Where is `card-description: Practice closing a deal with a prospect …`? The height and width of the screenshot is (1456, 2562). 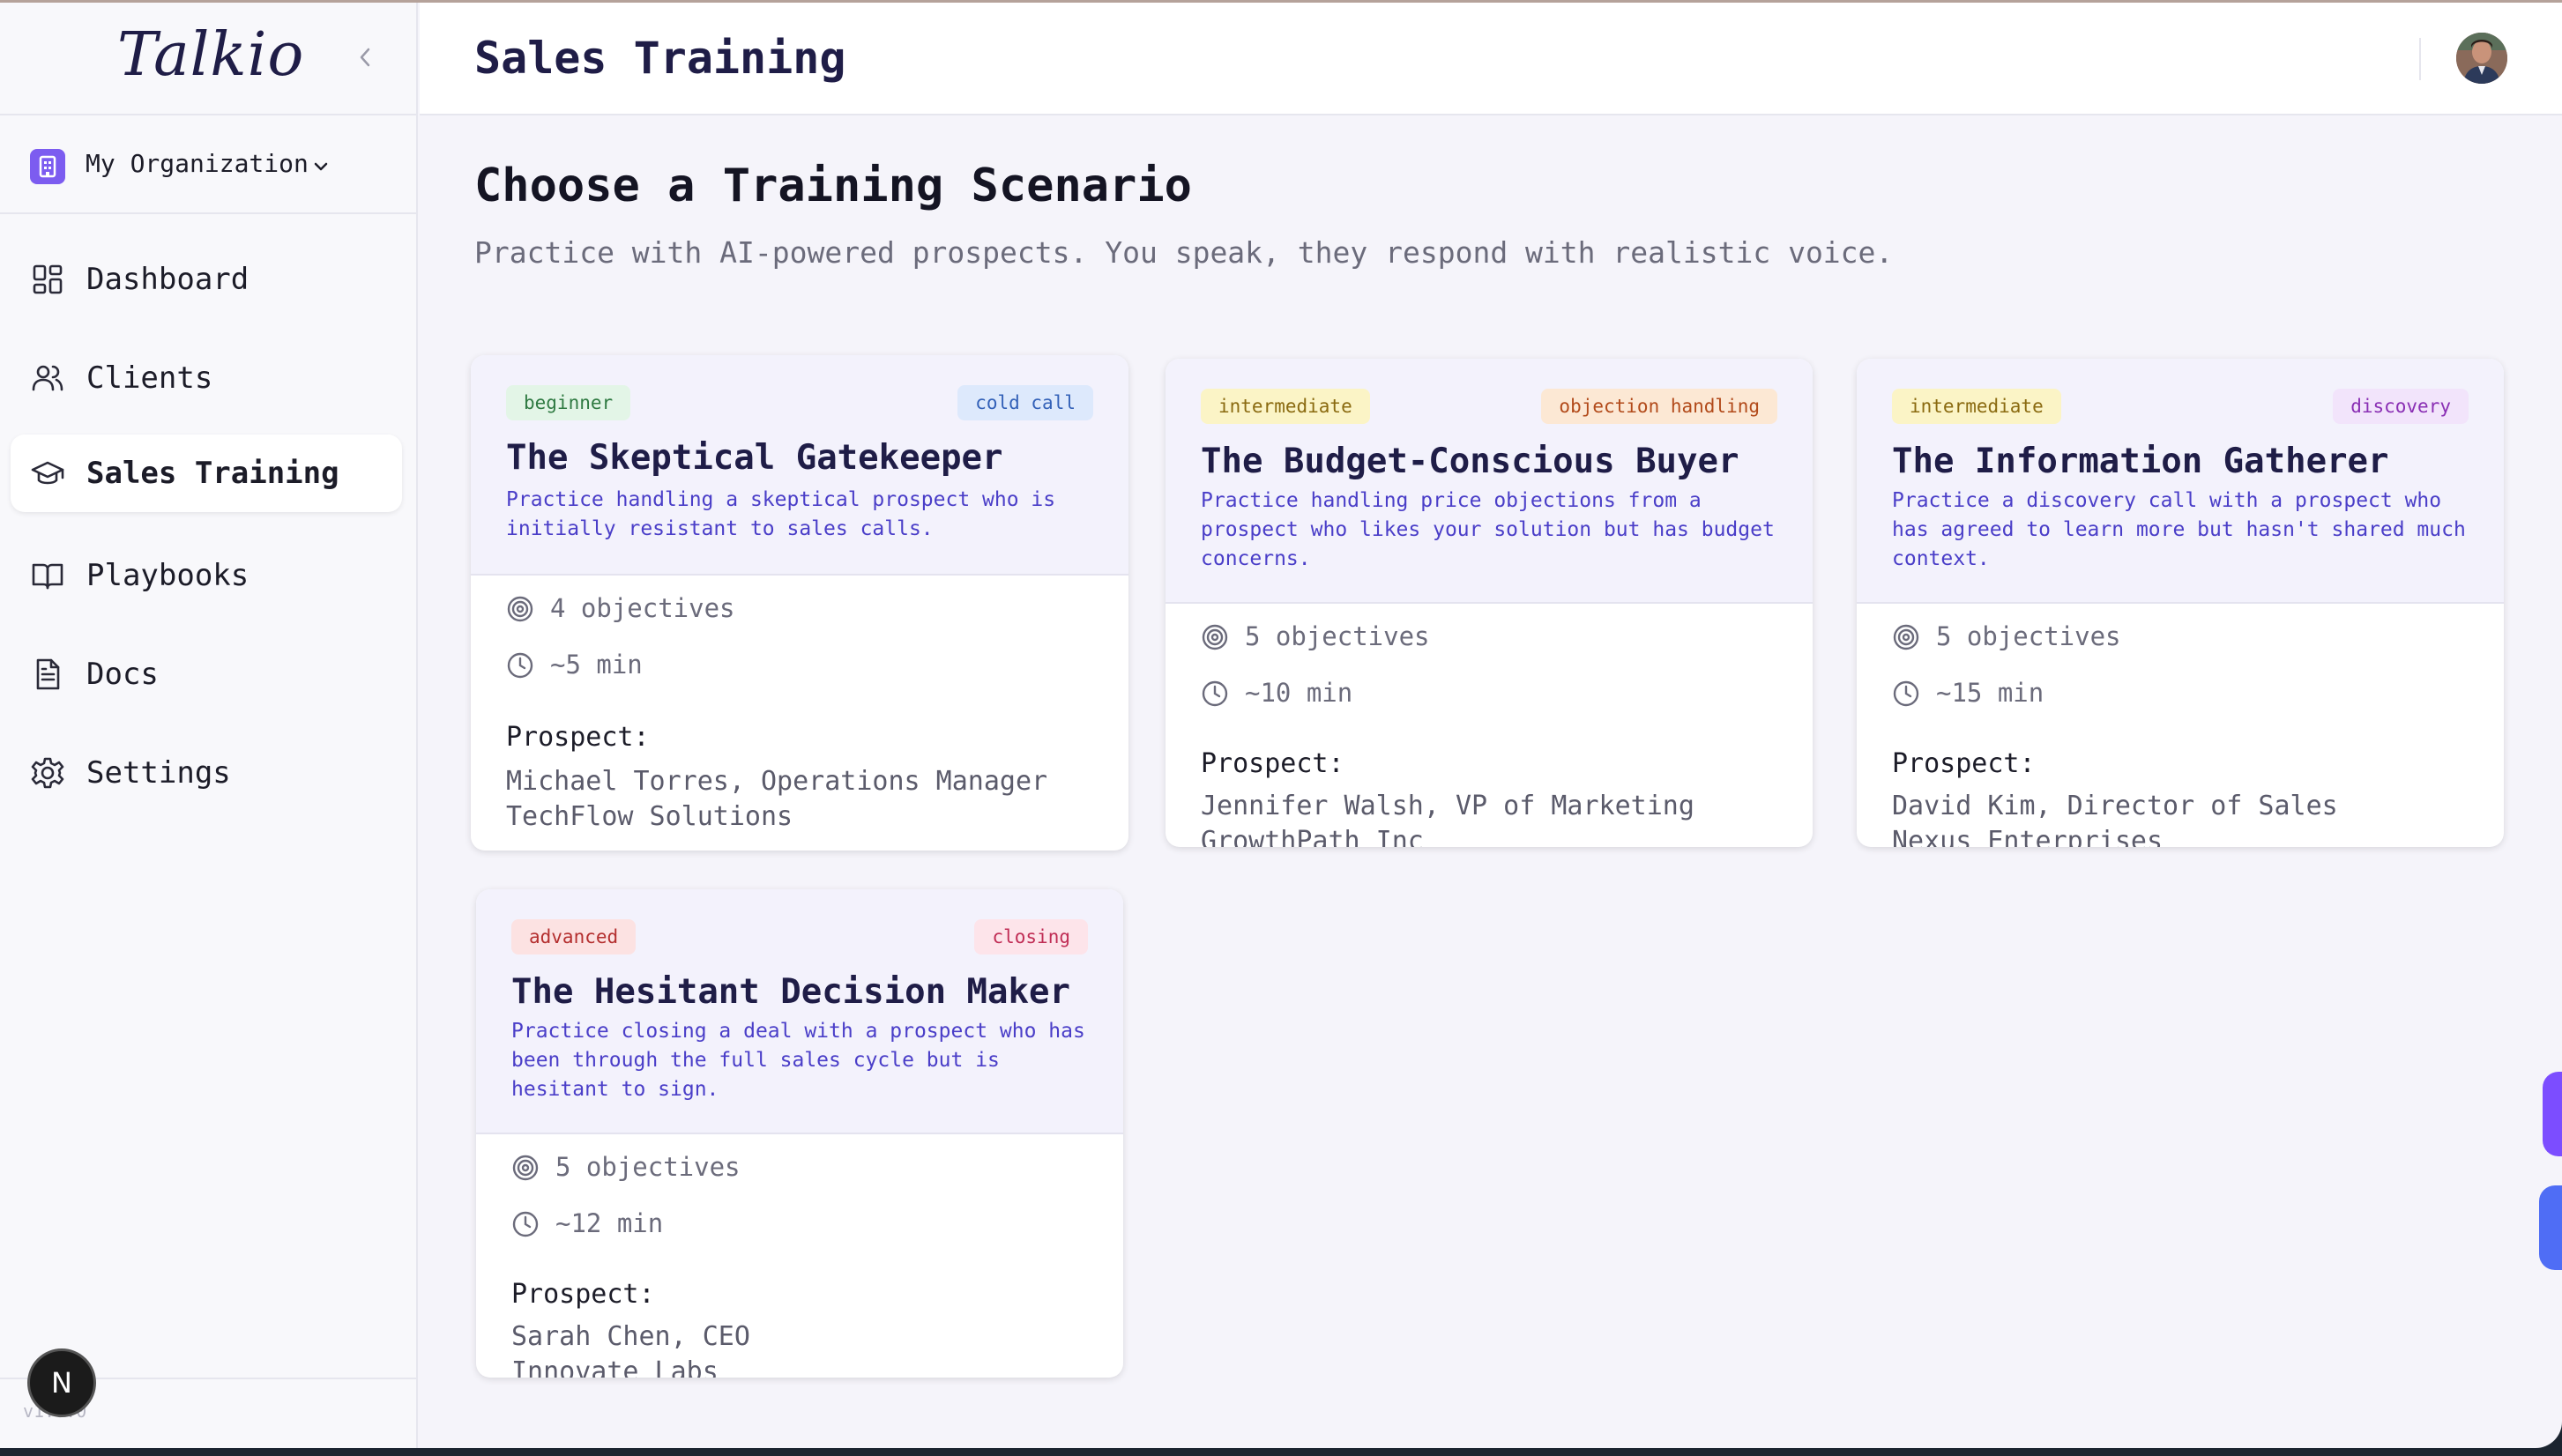 card-description: Practice closing a deal with a prospect … is located at coordinates (798, 1060).